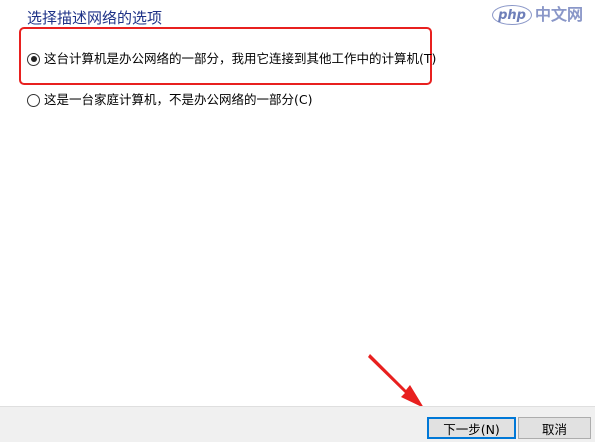 The height and width of the screenshot is (442, 595). I want to click on dialog-heading: 选择描述网络的选项, so click(95, 18).